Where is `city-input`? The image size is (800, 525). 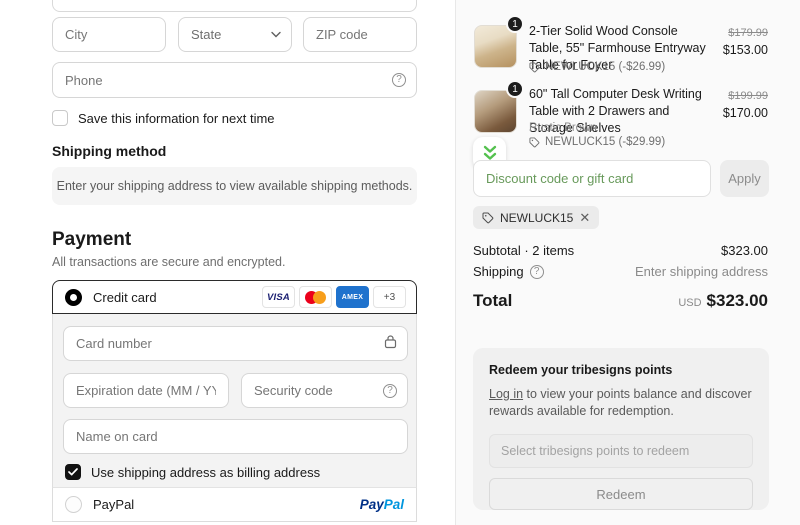
city-input is located at coordinates (109, 34).